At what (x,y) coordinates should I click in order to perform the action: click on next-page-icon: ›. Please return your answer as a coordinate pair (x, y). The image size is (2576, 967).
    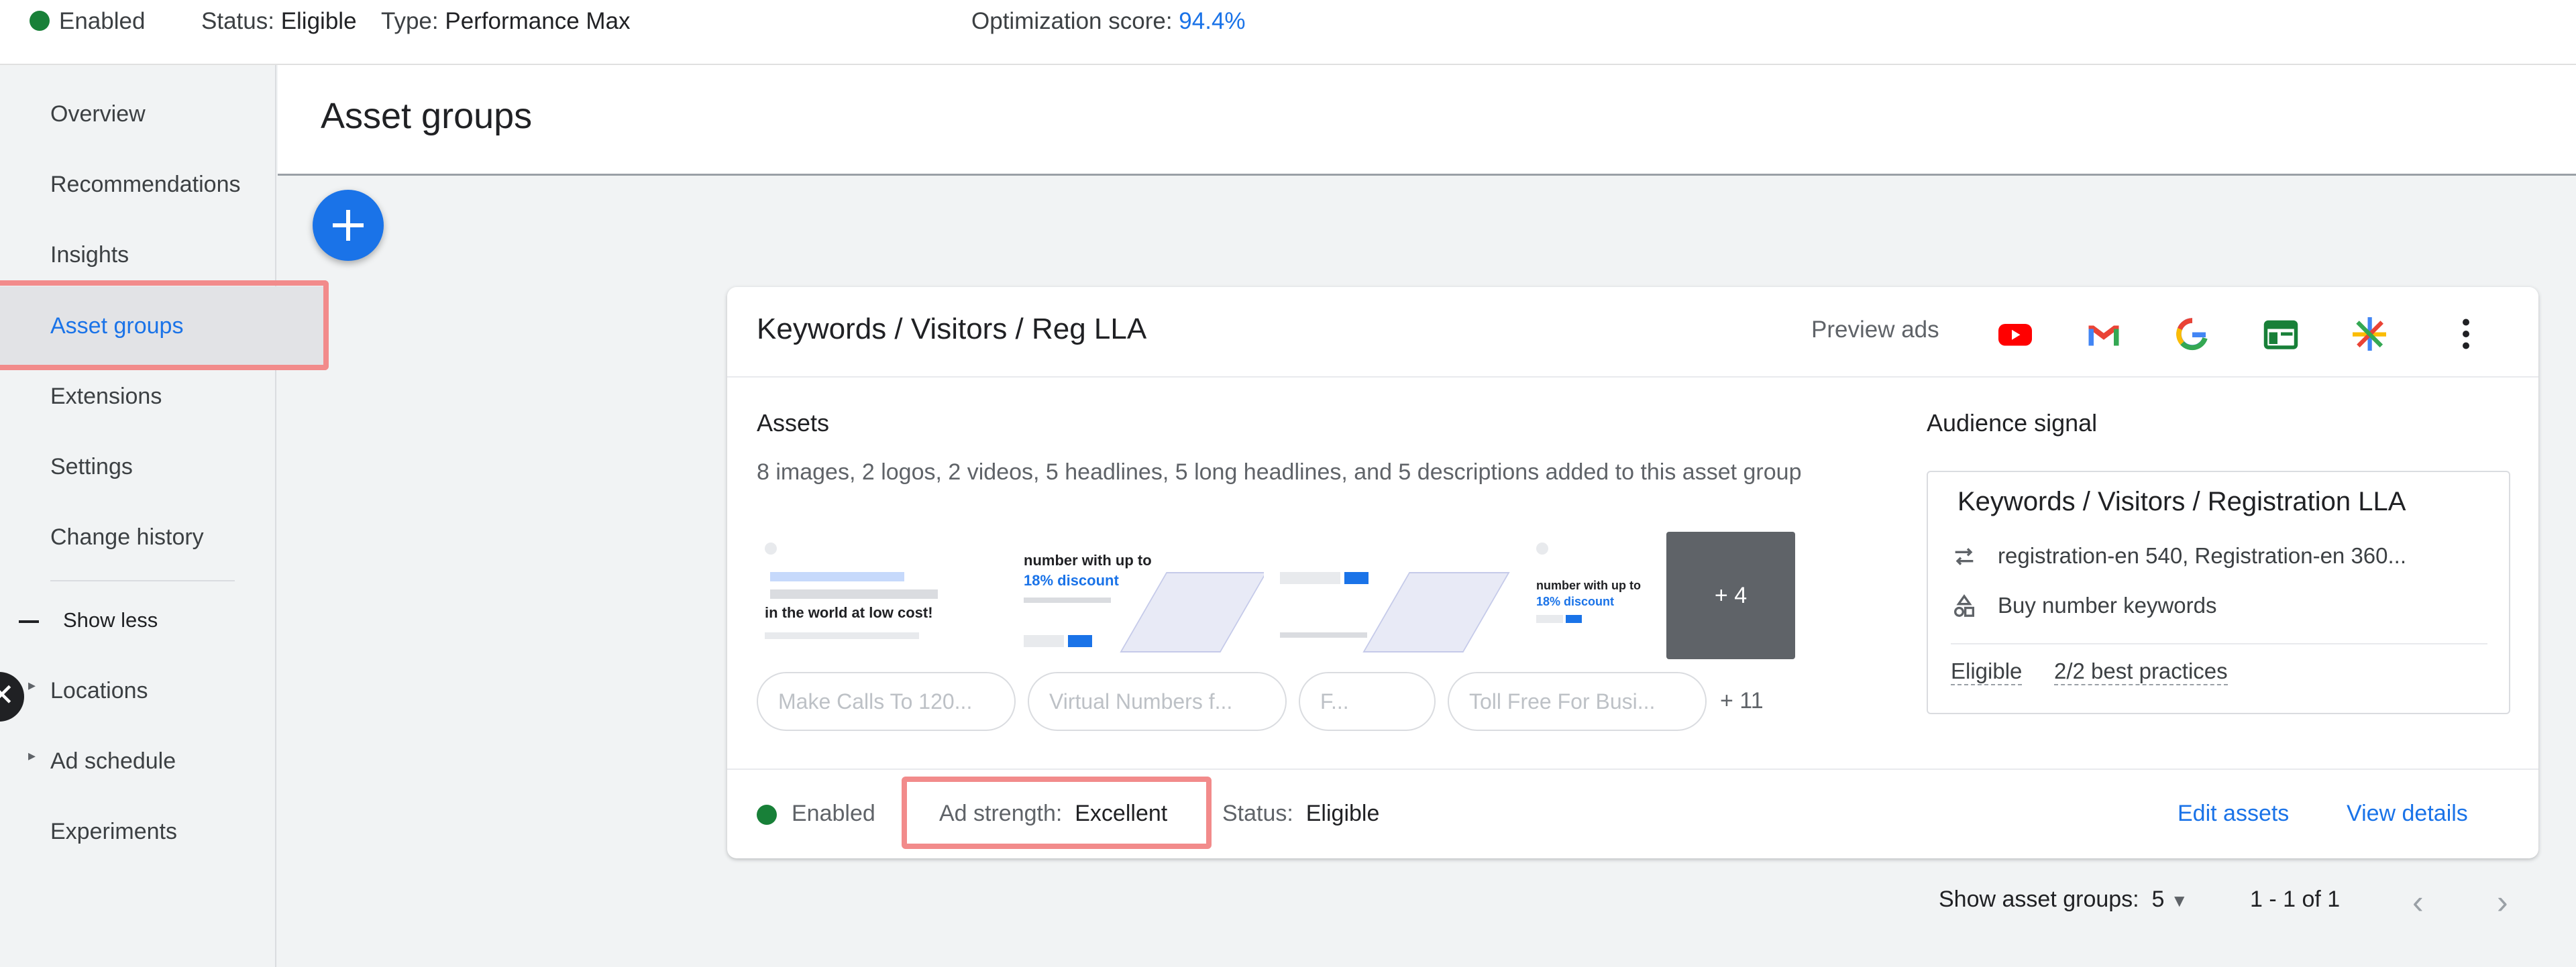
    Looking at the image, I should click on (2502, 902).